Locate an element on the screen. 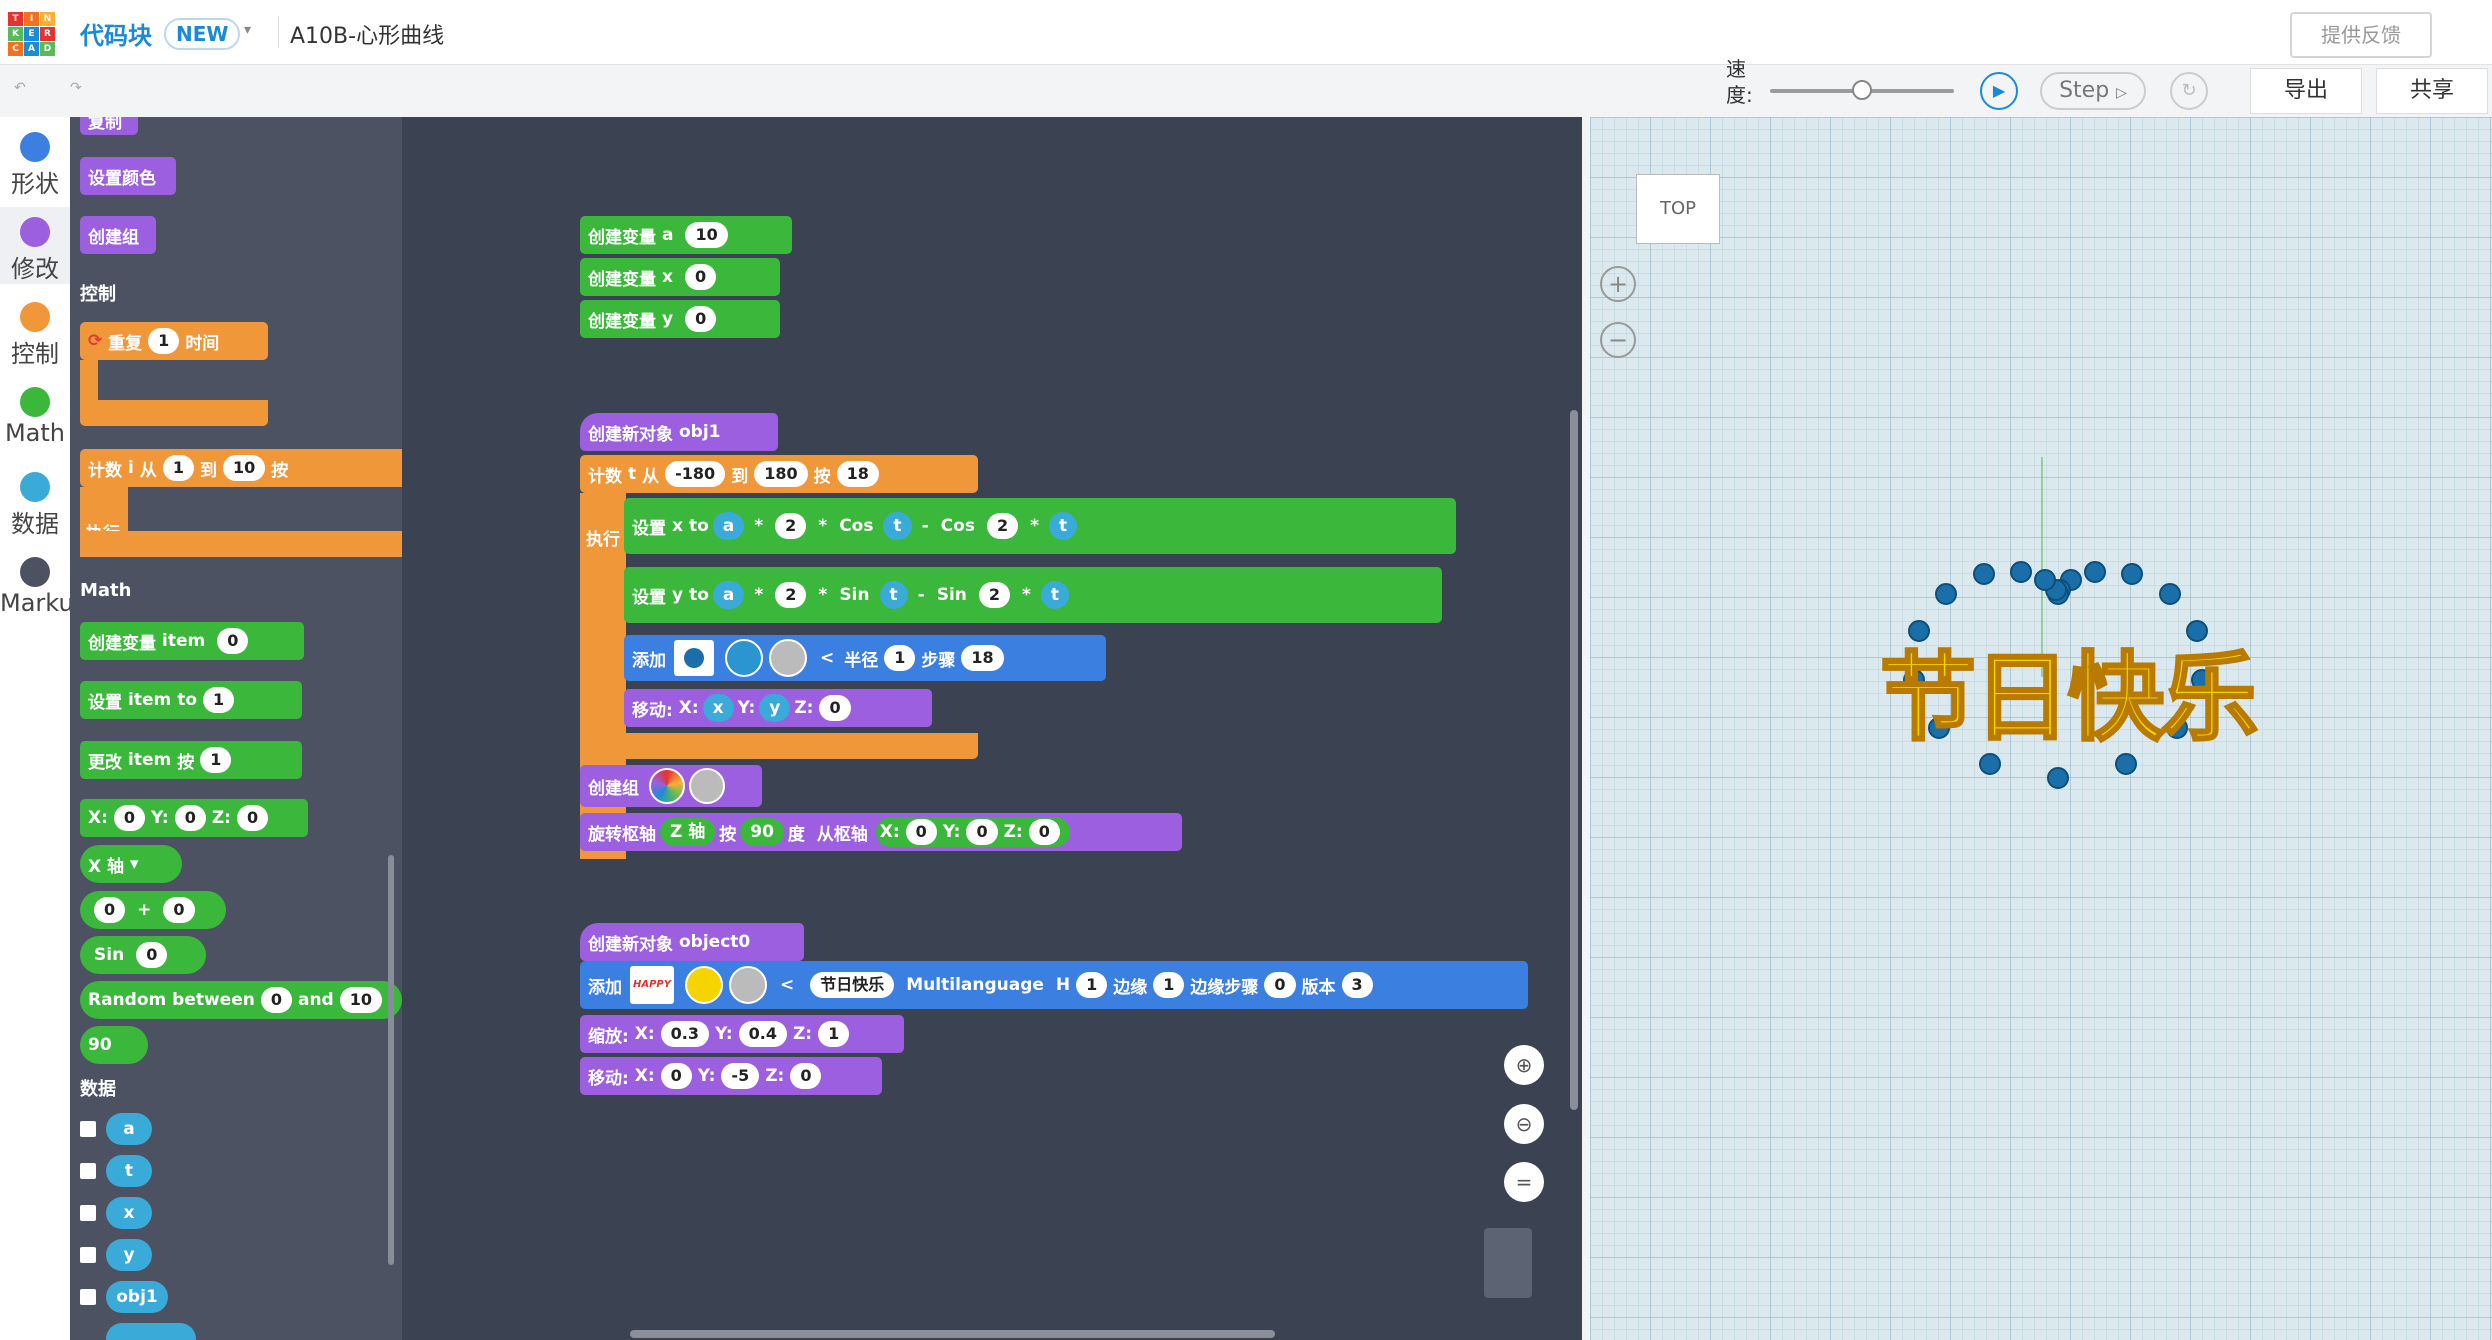 This screenshot has height=1340, width=2492. trash-icon is located at coordinates (1508, 1263).